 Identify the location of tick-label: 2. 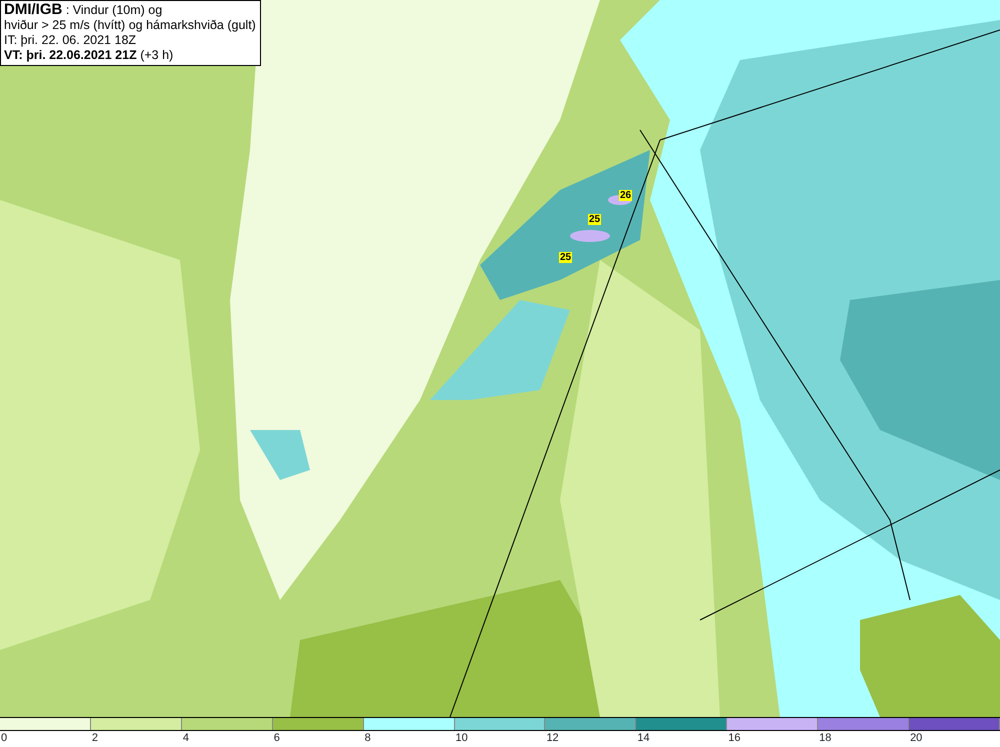
(95, 738).